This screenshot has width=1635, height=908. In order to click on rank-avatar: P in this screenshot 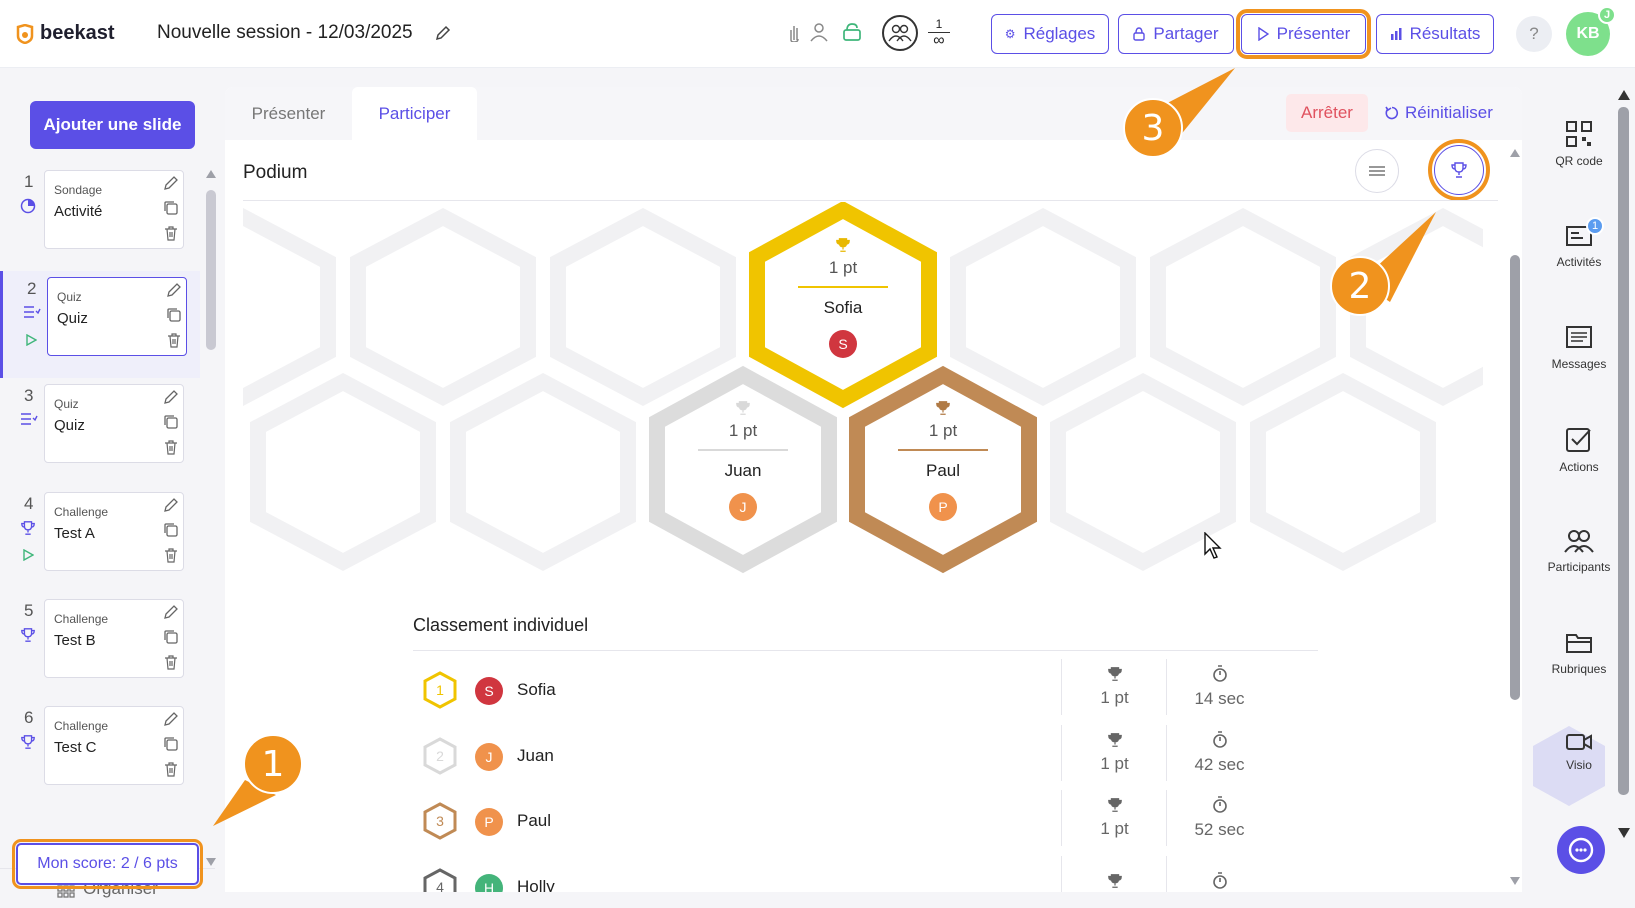, I will do `click(489, 822)`.